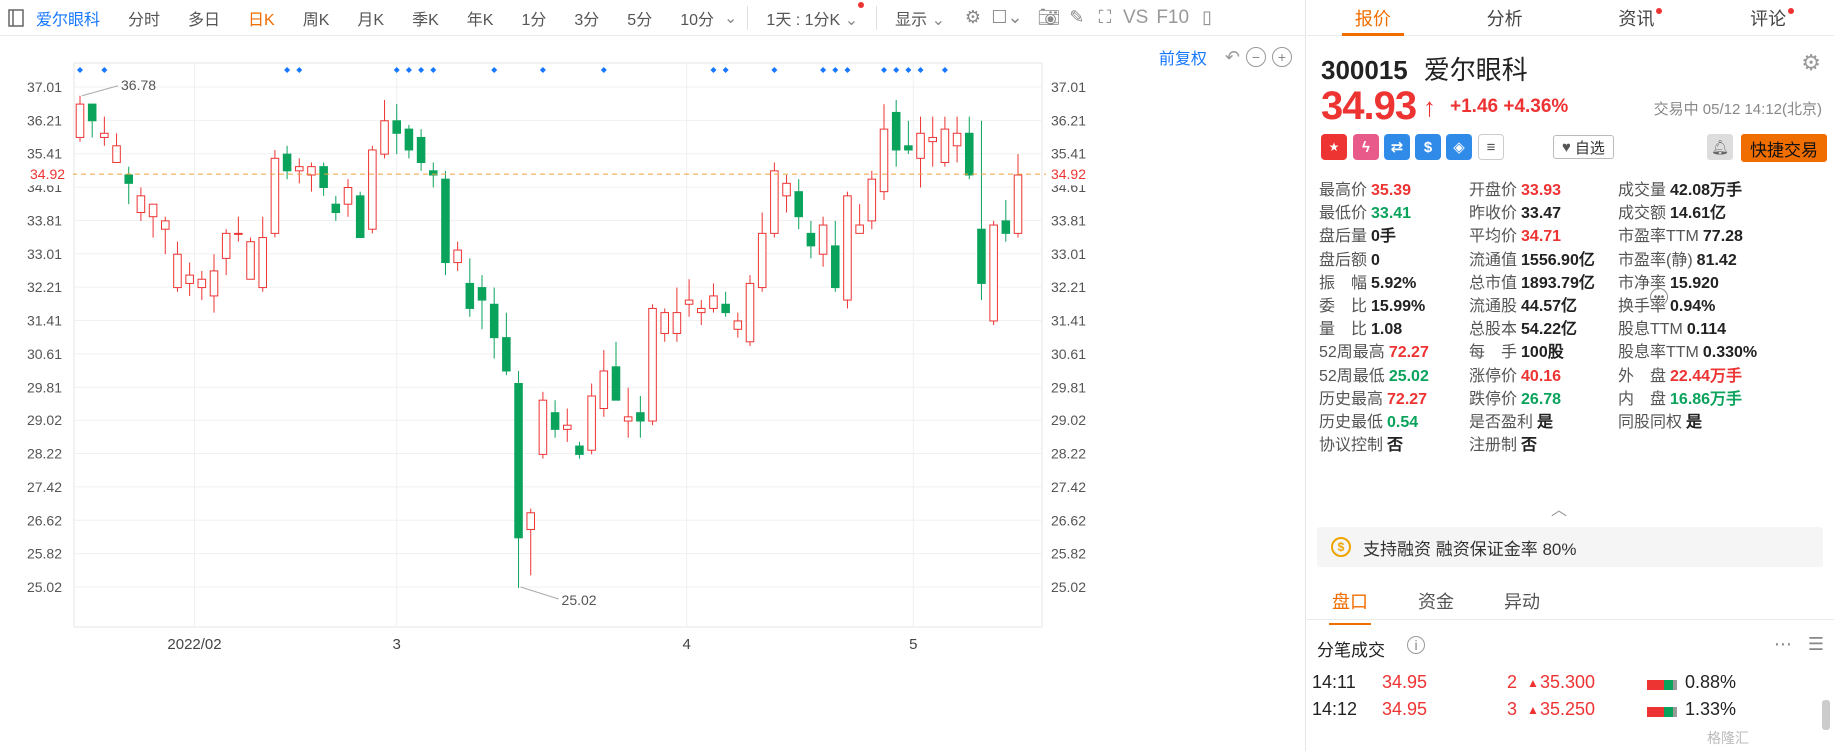 The height and width of the screenshot is (751, 1834). What do you see at coordinates (1172, 18) in the screenshot?
I see `f10-button: F10` at bounding box center [1172, 18].